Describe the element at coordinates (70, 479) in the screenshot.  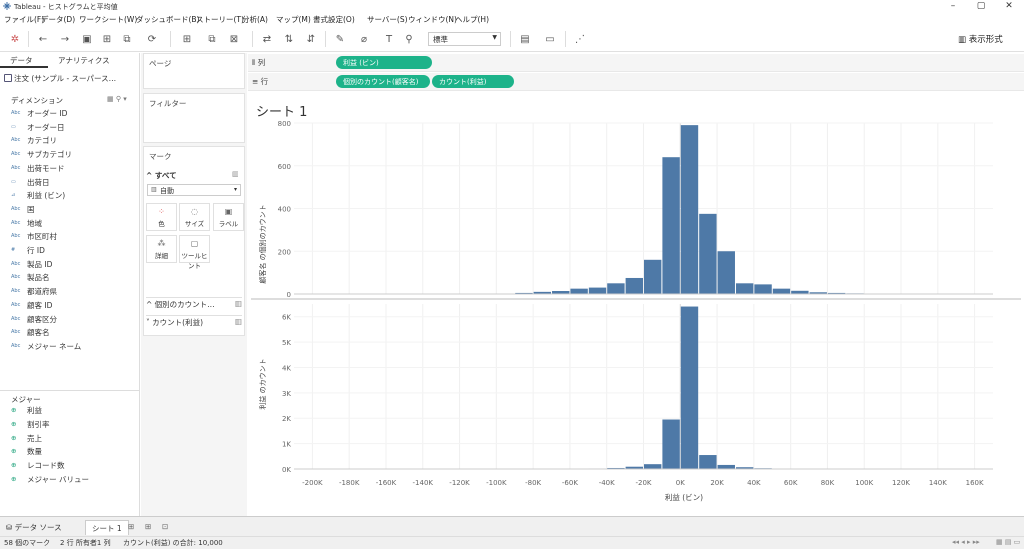
I see `measure-field: ⊕ メジャー バリュー` at that location.